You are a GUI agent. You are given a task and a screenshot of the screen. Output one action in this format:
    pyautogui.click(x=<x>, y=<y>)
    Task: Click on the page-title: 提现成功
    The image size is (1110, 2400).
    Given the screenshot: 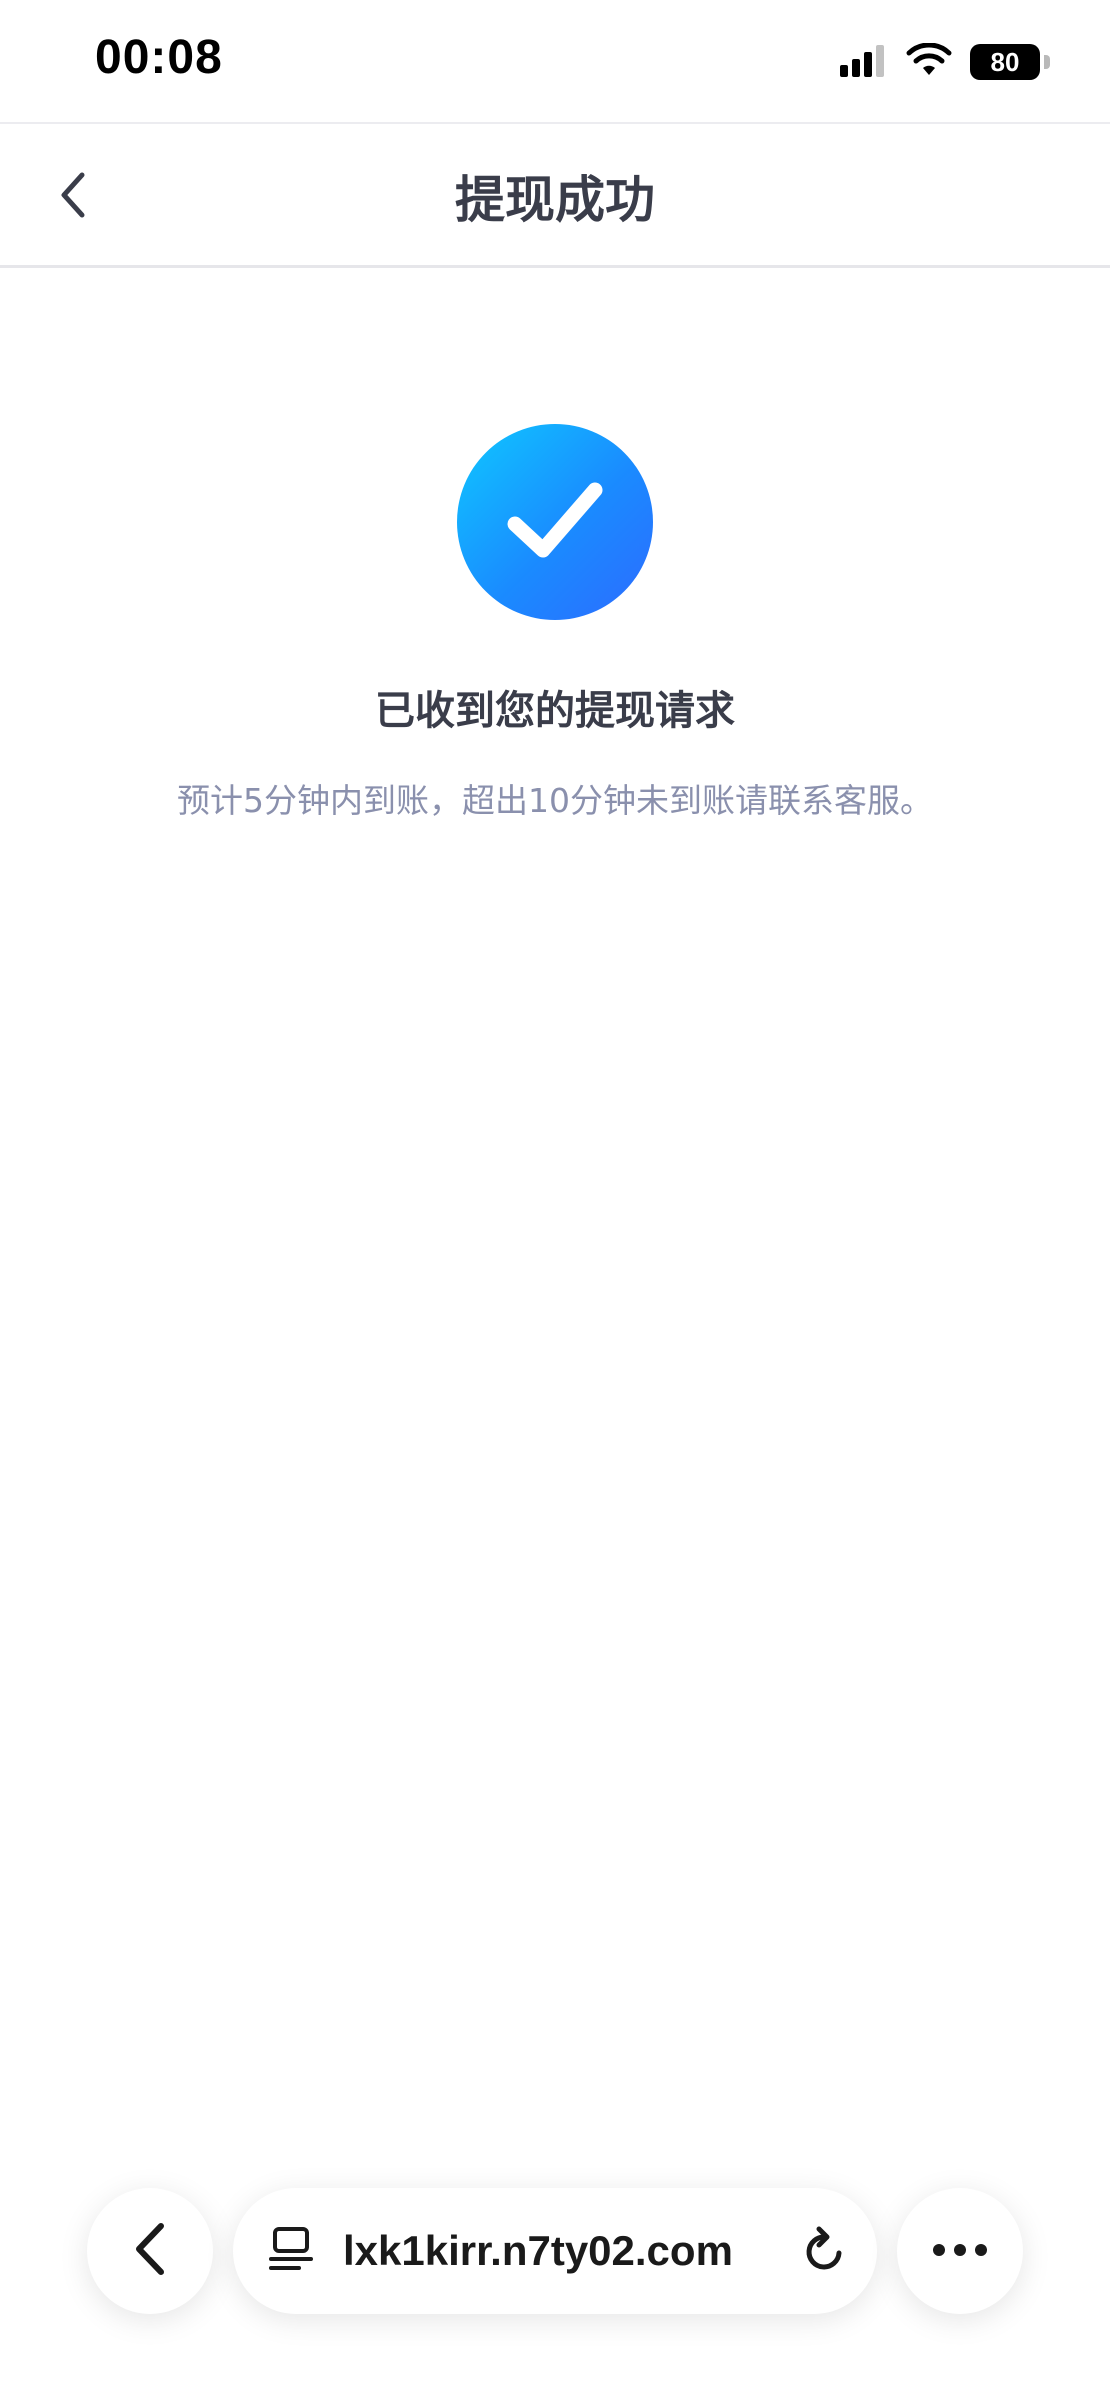 What is the action you would take?
    pyautogui.click(x=555, y=200)
    